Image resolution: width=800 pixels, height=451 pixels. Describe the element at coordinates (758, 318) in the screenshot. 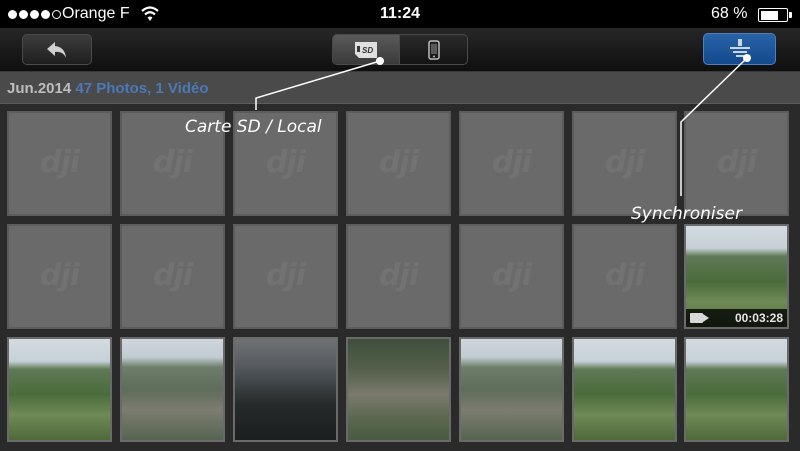

I see `video-duration: 00:03:28` at that location.